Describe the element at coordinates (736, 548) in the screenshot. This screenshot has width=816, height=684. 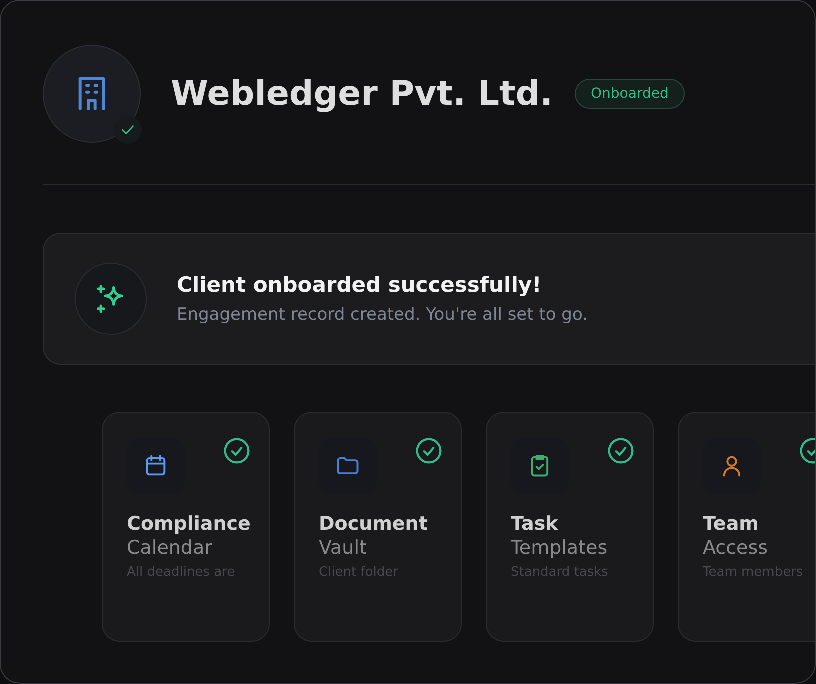
I see `card-subtitle: Access` at that location.